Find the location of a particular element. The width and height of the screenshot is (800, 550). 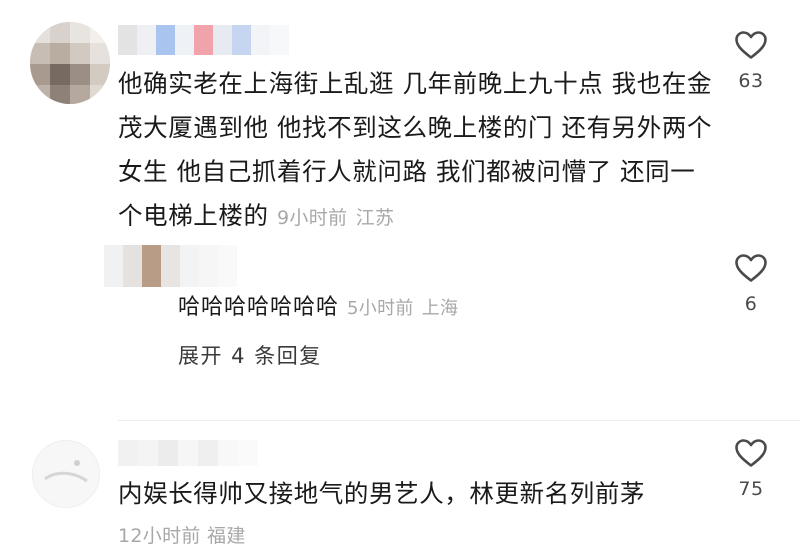

reply-like-count: 6 is located at coordinates (751, 304).